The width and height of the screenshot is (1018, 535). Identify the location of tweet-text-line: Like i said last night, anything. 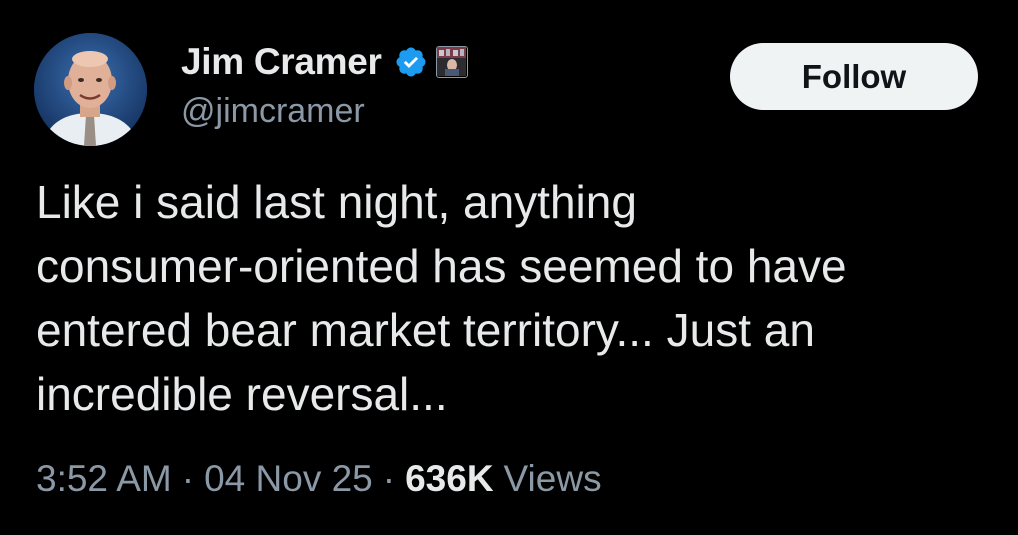
(336, 202).